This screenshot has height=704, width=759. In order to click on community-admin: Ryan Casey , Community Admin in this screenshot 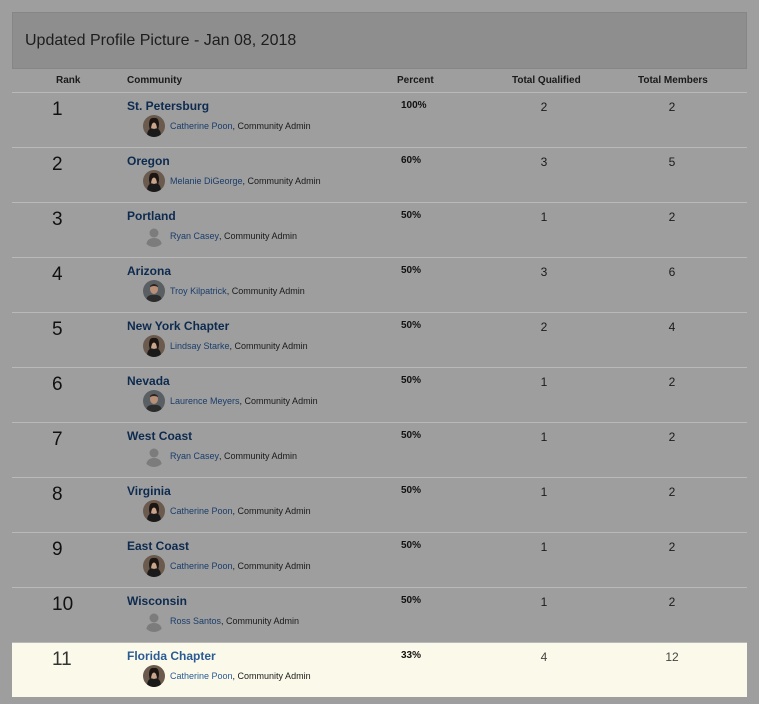, I will do `click(220, 236)`.